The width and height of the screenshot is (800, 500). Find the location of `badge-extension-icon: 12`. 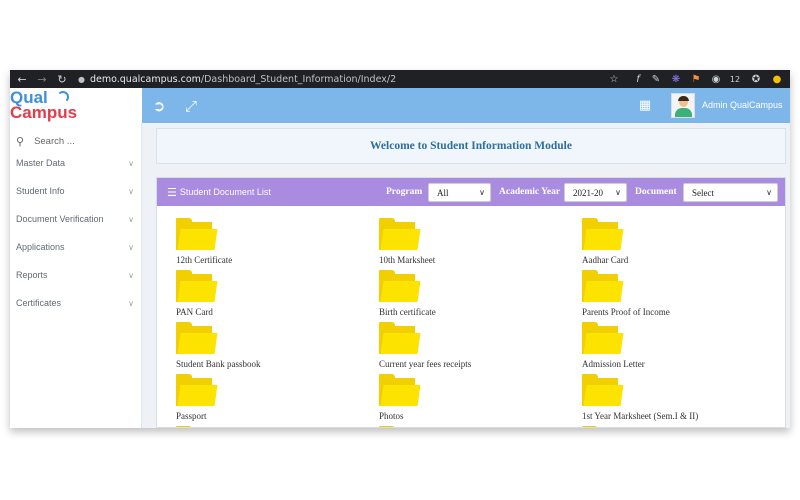

badge-extension-icon: 12 is located at coordinates (735, 79).